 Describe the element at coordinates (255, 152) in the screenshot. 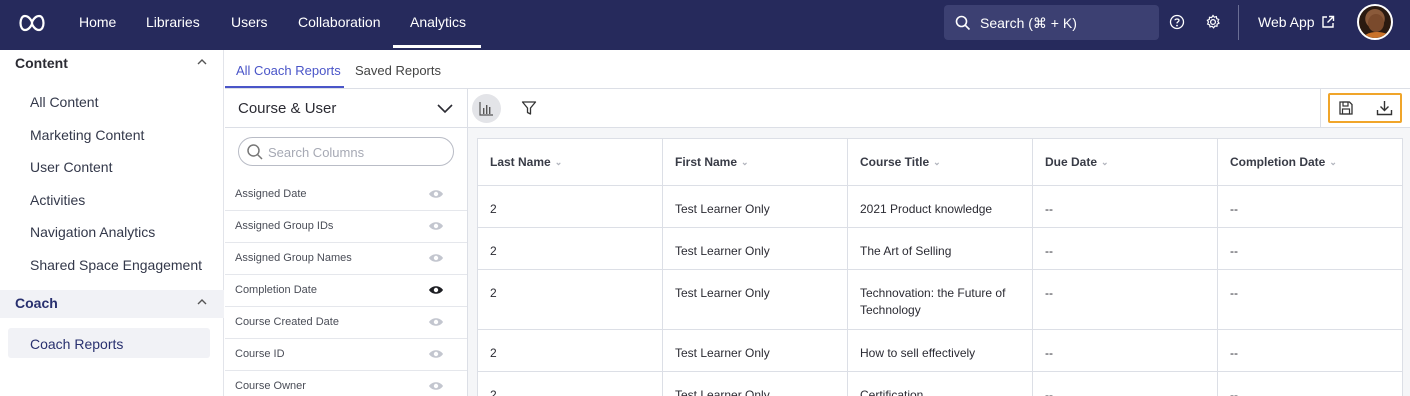

I see `search-icon` at that location.